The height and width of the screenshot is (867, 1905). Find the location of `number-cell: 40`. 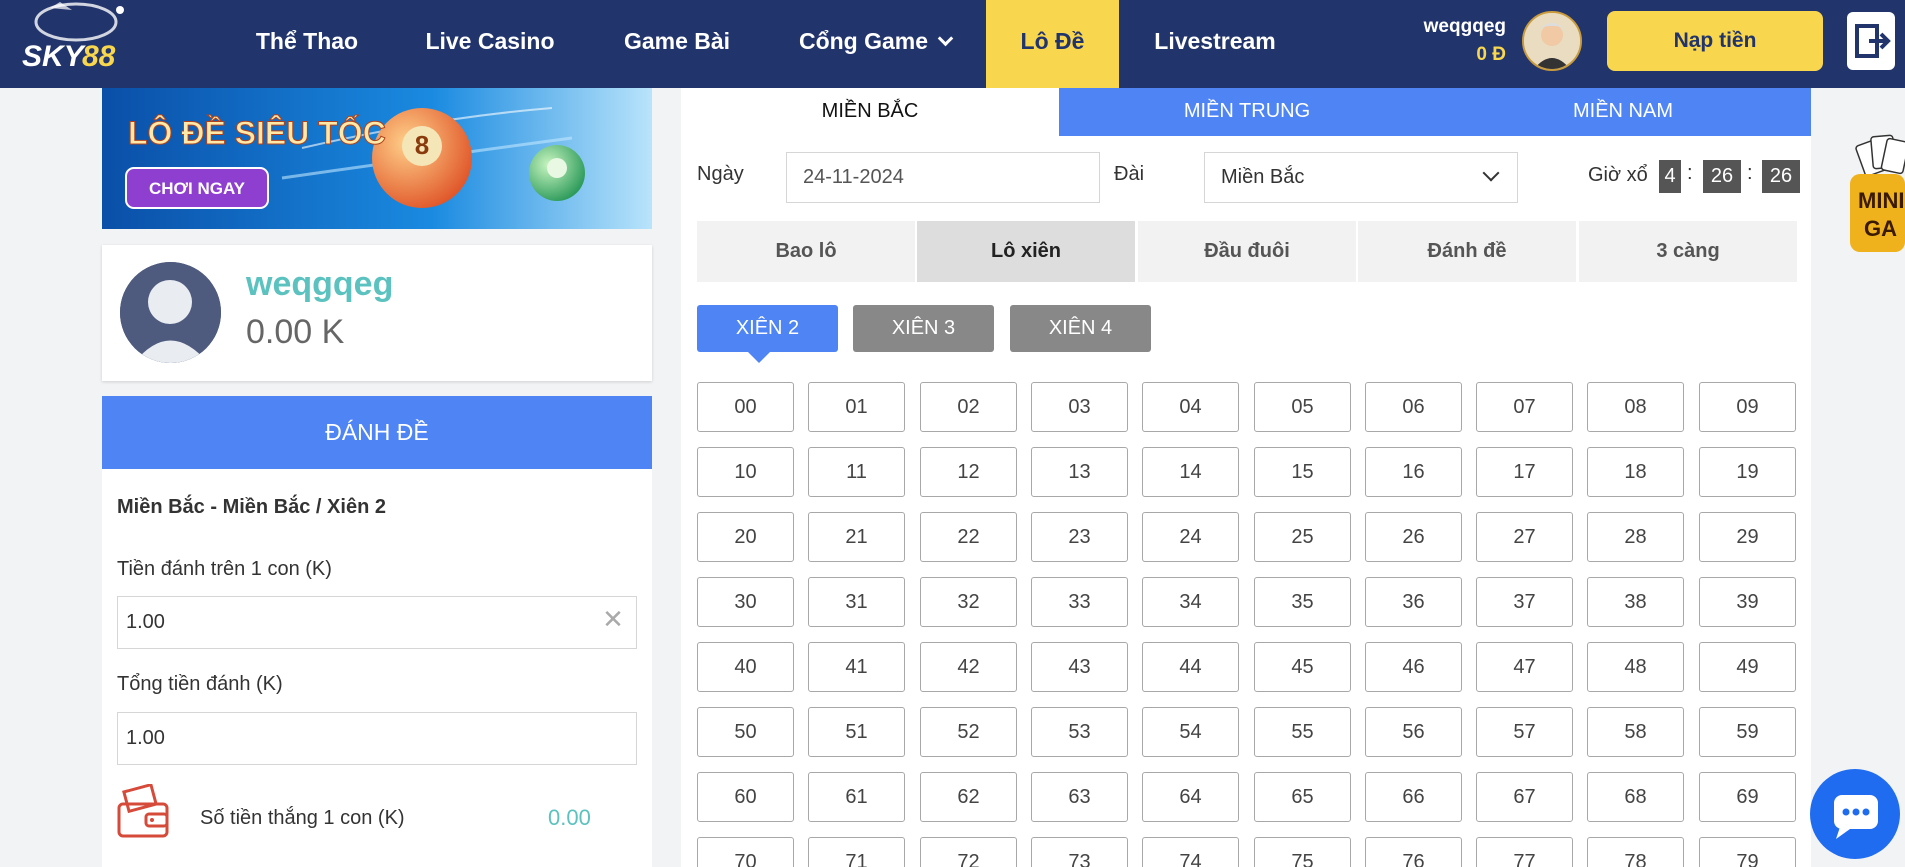

number-cell: 40 is located at coordinates (745, 667).